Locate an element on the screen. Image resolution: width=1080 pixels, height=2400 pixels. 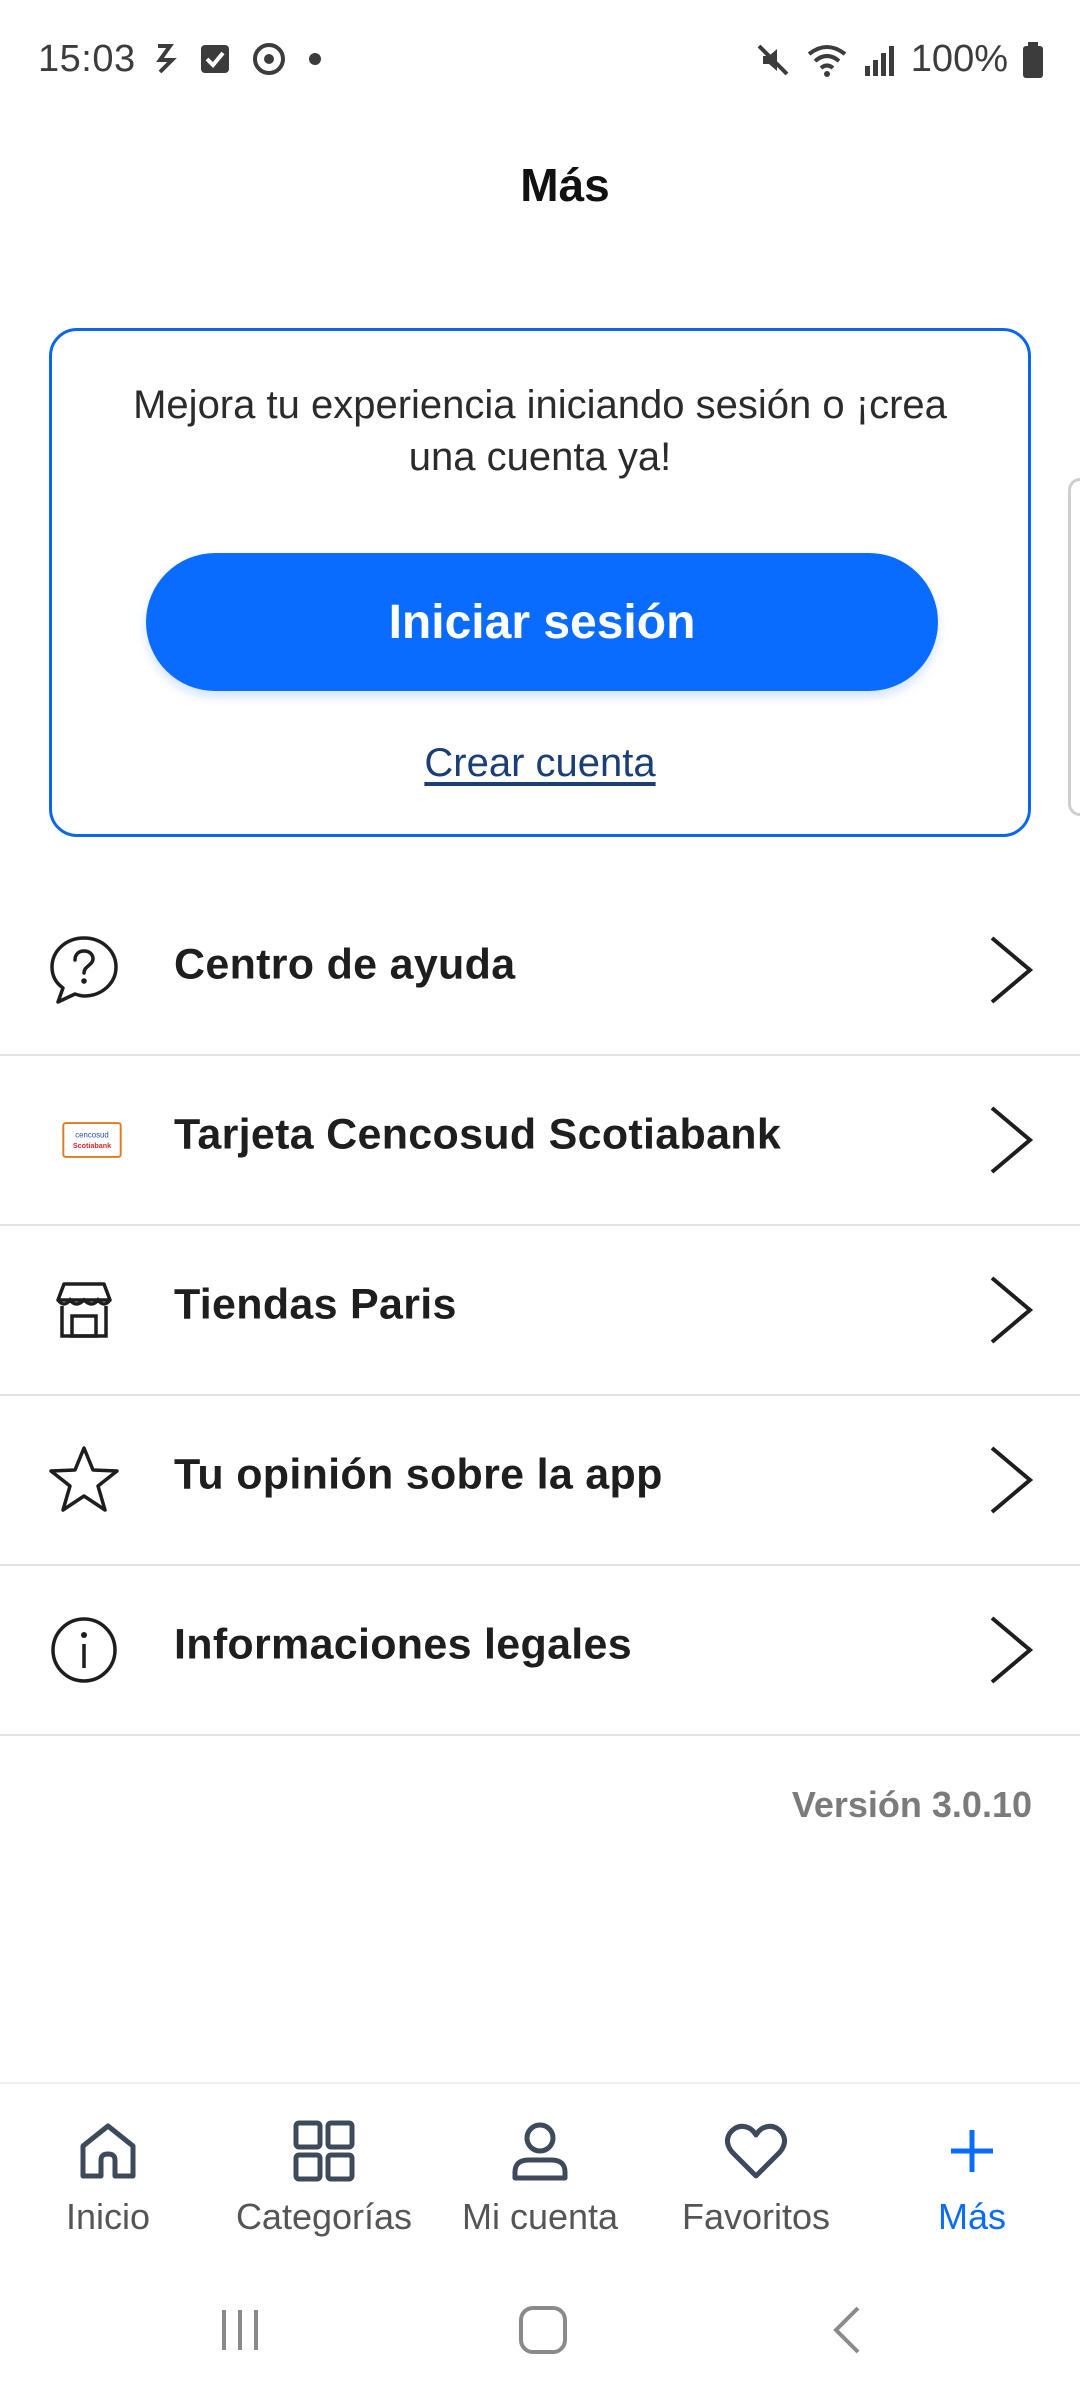
menu-item-legal-info: Informaciones legales is located at coordinates (540, 1651).